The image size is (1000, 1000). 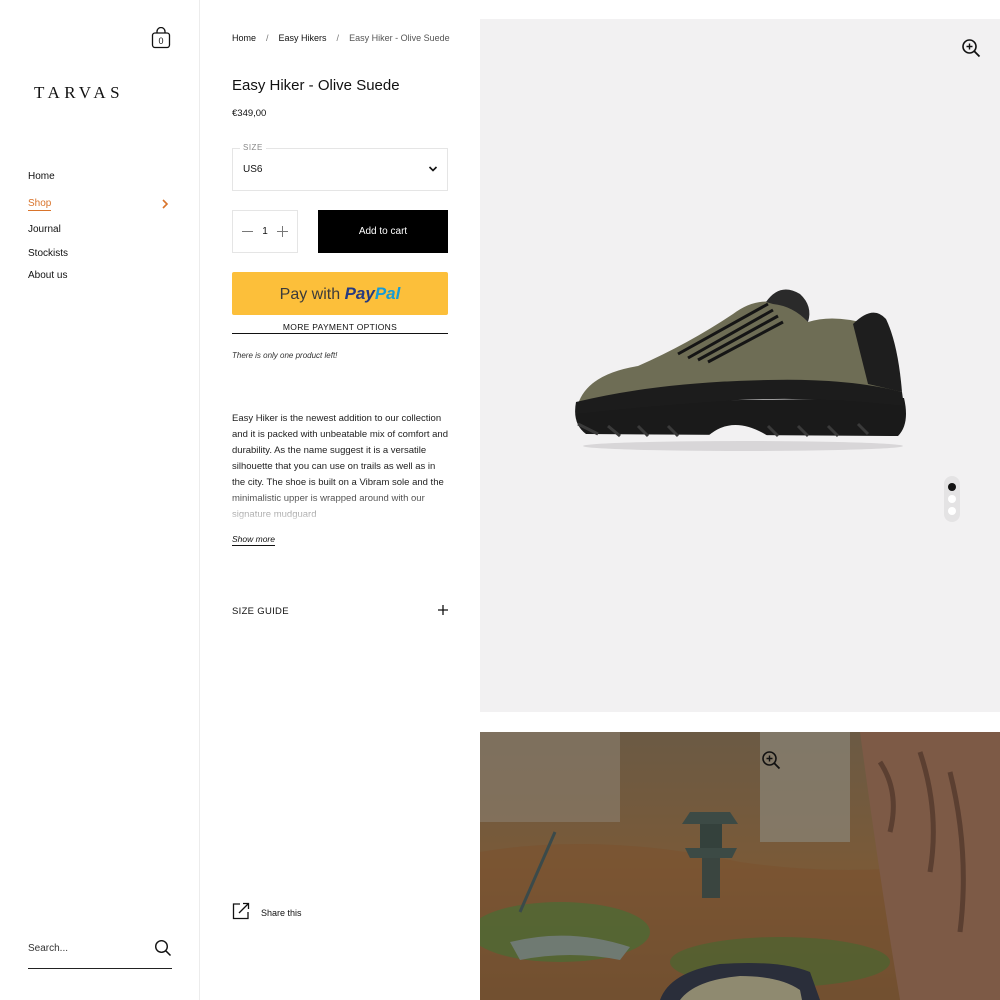 What do you see at coordinates (281, 913) in the screenshot?
I see `share-label: Share this` at bounding box center [281, 913].